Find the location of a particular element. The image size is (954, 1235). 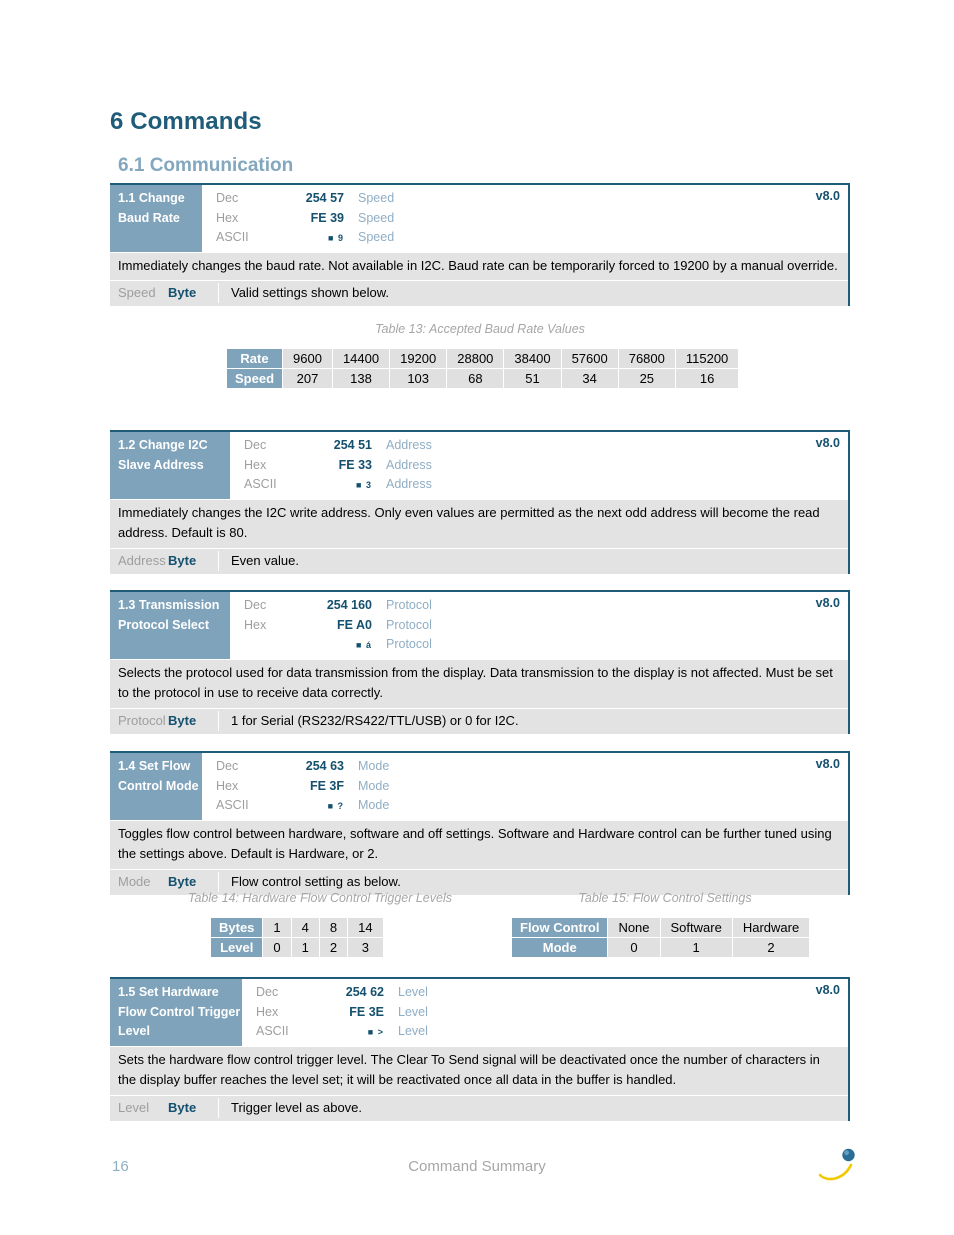

encoding-code: 254 63 is located at coordinates (324, 766).